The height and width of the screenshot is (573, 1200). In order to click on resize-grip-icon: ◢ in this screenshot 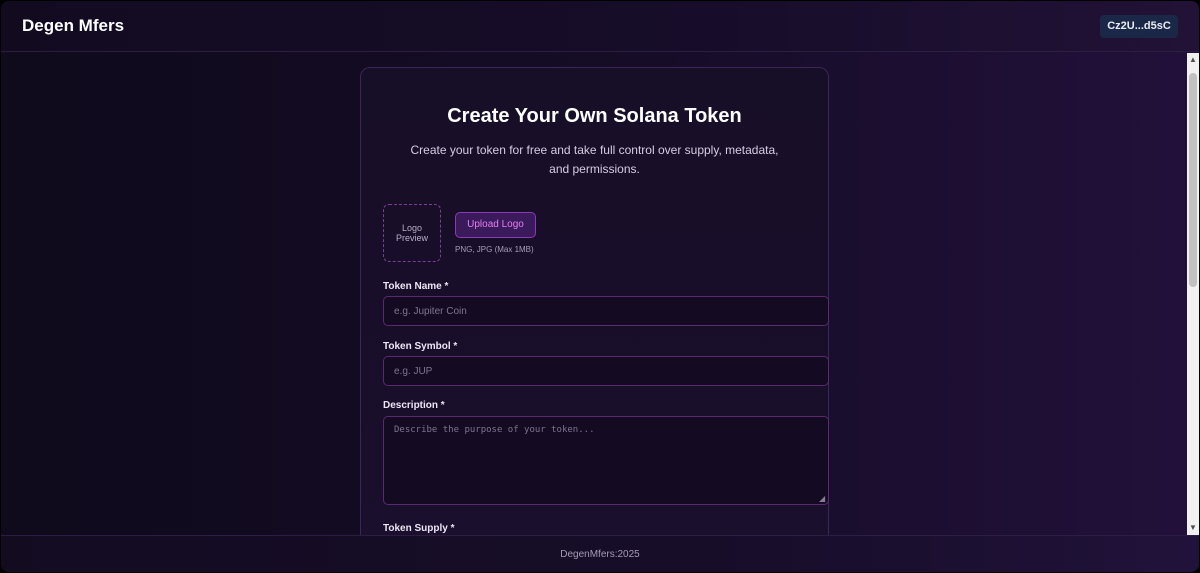, I will do `click(823, 499)`.